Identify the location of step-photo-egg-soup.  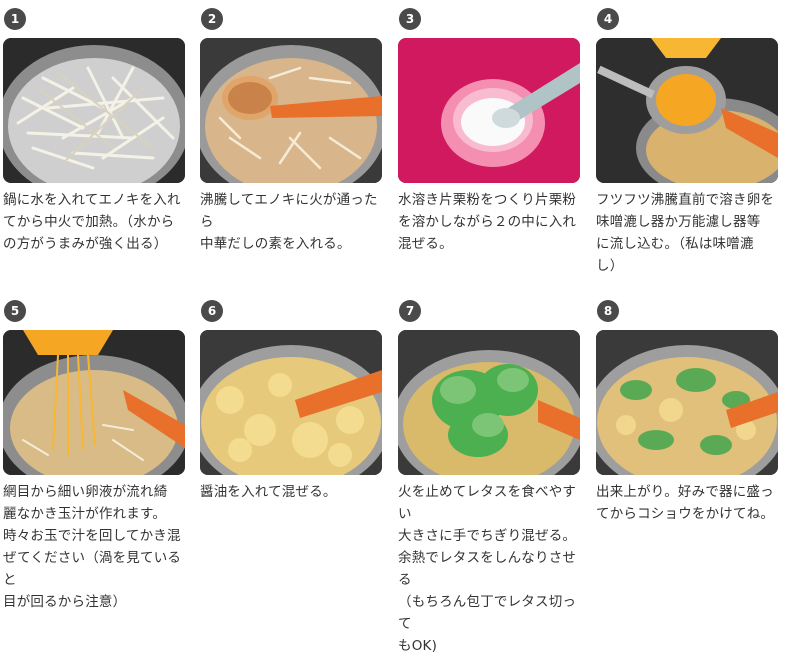
(291, 402).